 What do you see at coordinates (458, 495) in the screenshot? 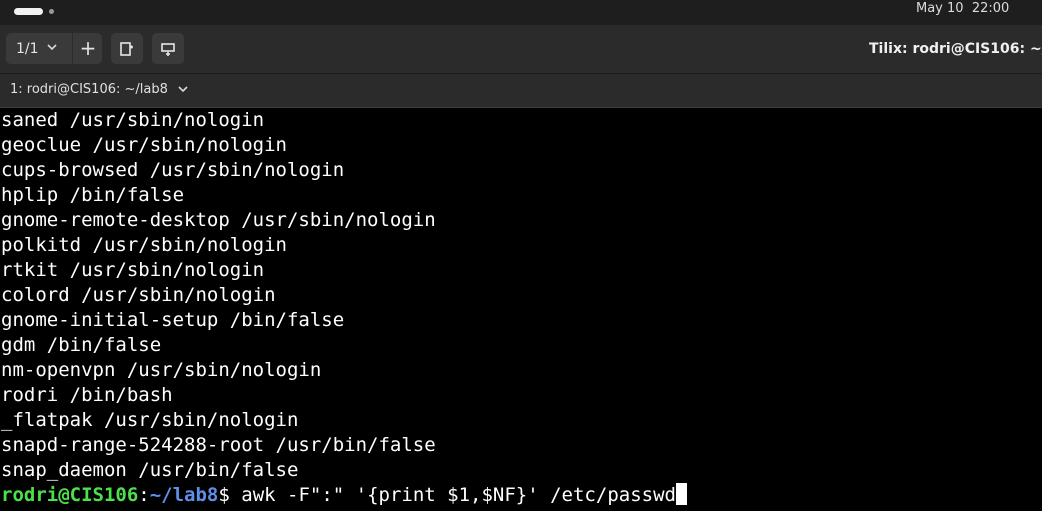
I see `command-input: awk -F":" '{print $1,$NF}' /etc/passwd` at bounding box center [458, 495].